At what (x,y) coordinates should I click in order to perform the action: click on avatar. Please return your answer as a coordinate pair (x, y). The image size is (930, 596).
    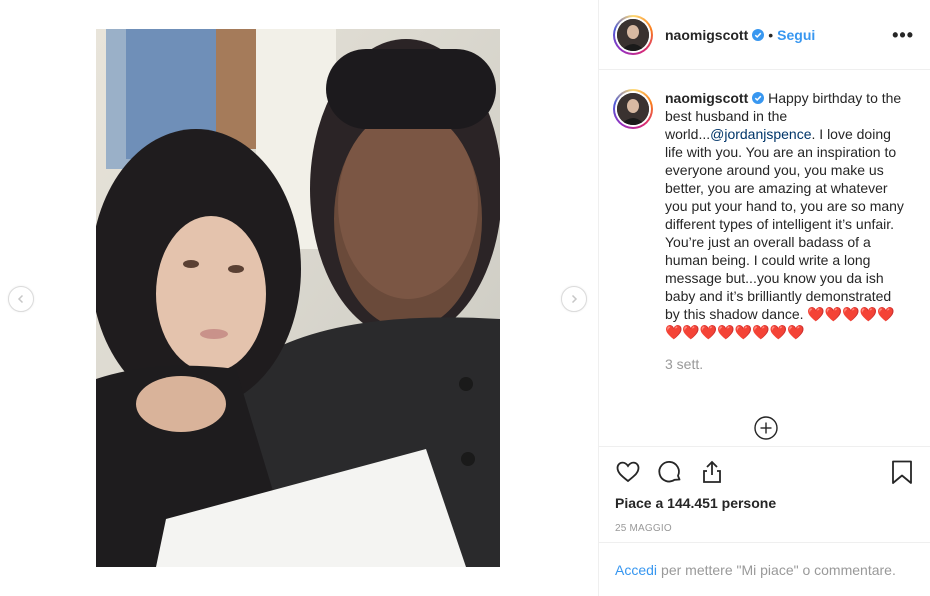
    Looking at the image, I should click on (633, 34).